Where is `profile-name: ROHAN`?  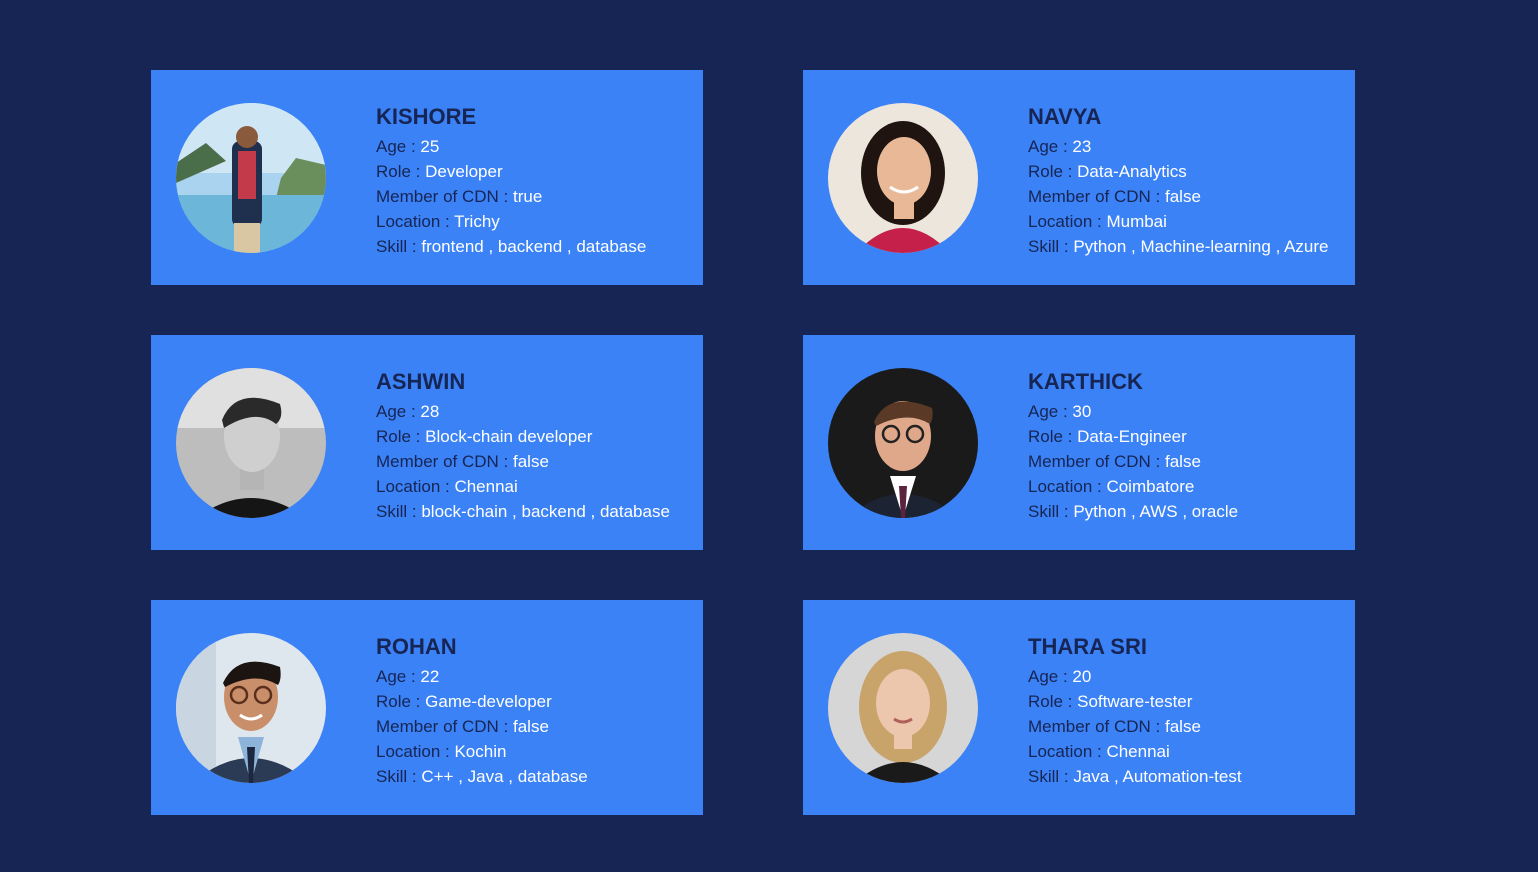 profile-name: ROHAN is located at coordinates (416, 646).